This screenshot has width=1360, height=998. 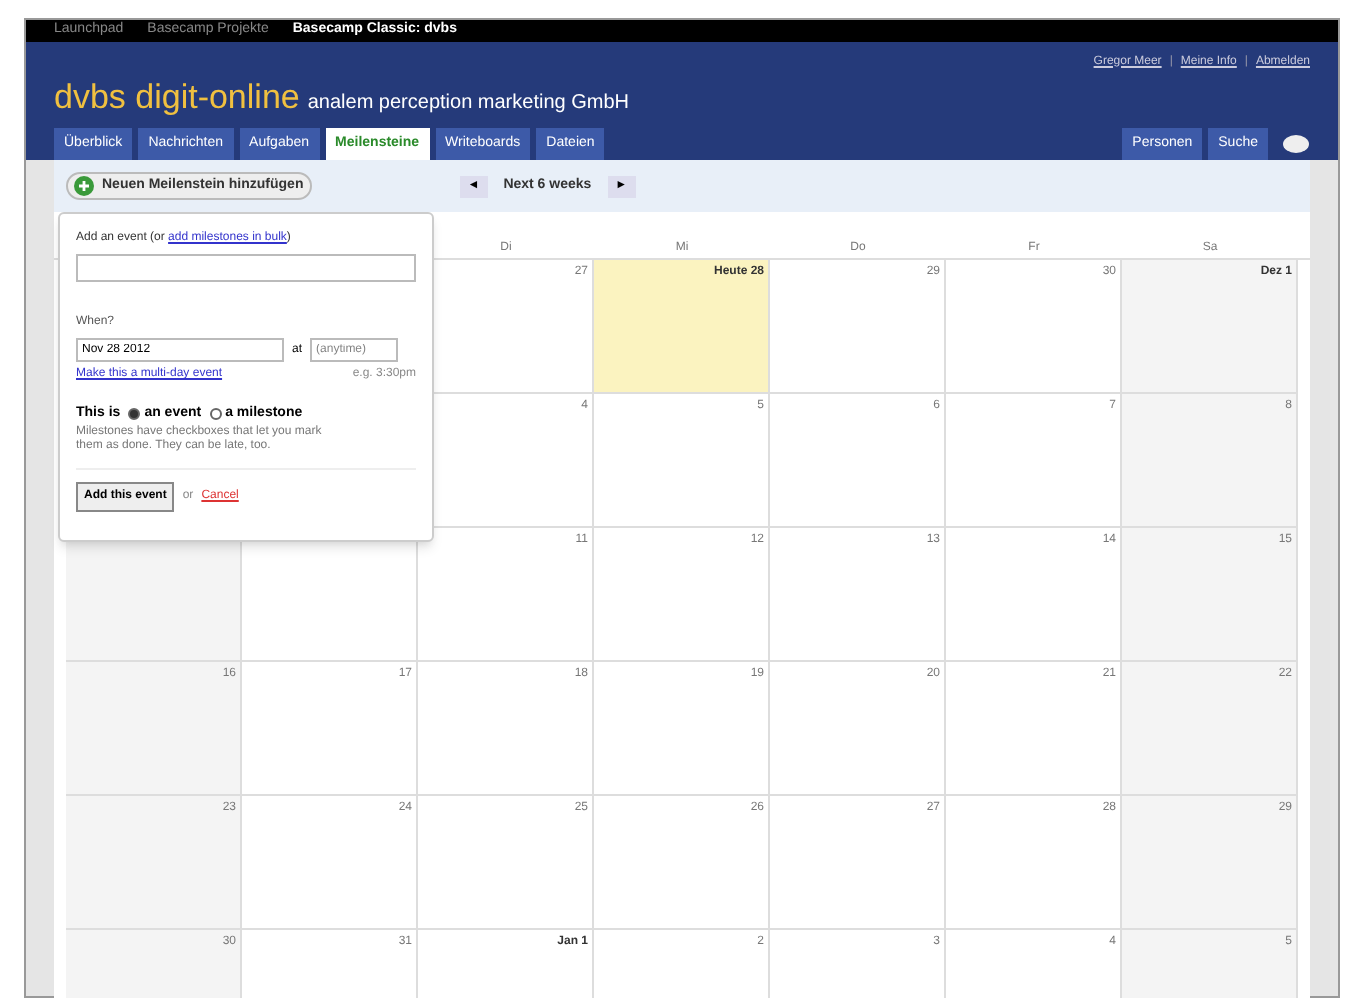 What do you see at coordinates (84, 186) in the screenshot?
I see `plus-icon` at bounding box center [84, 186].